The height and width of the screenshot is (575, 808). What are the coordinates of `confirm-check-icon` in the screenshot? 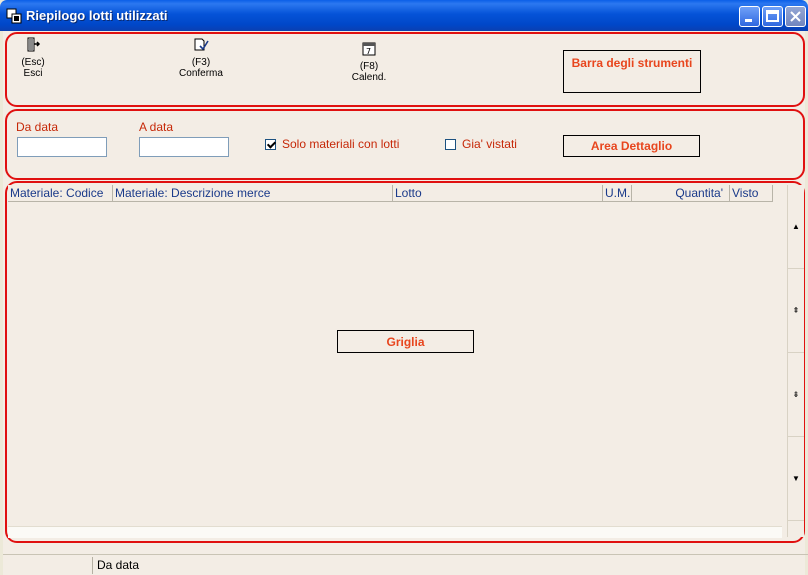 It's located at (201, 44).